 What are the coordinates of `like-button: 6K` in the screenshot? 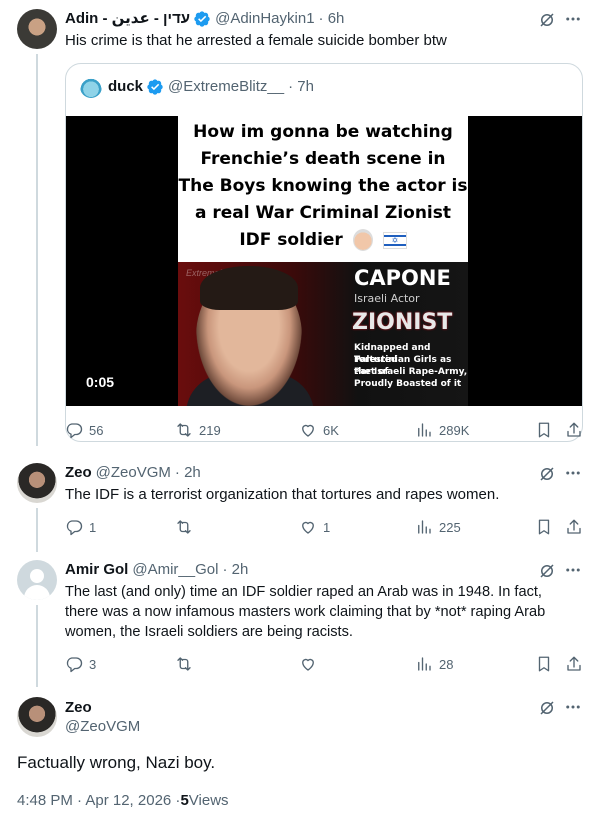 It's located at (319, 430).